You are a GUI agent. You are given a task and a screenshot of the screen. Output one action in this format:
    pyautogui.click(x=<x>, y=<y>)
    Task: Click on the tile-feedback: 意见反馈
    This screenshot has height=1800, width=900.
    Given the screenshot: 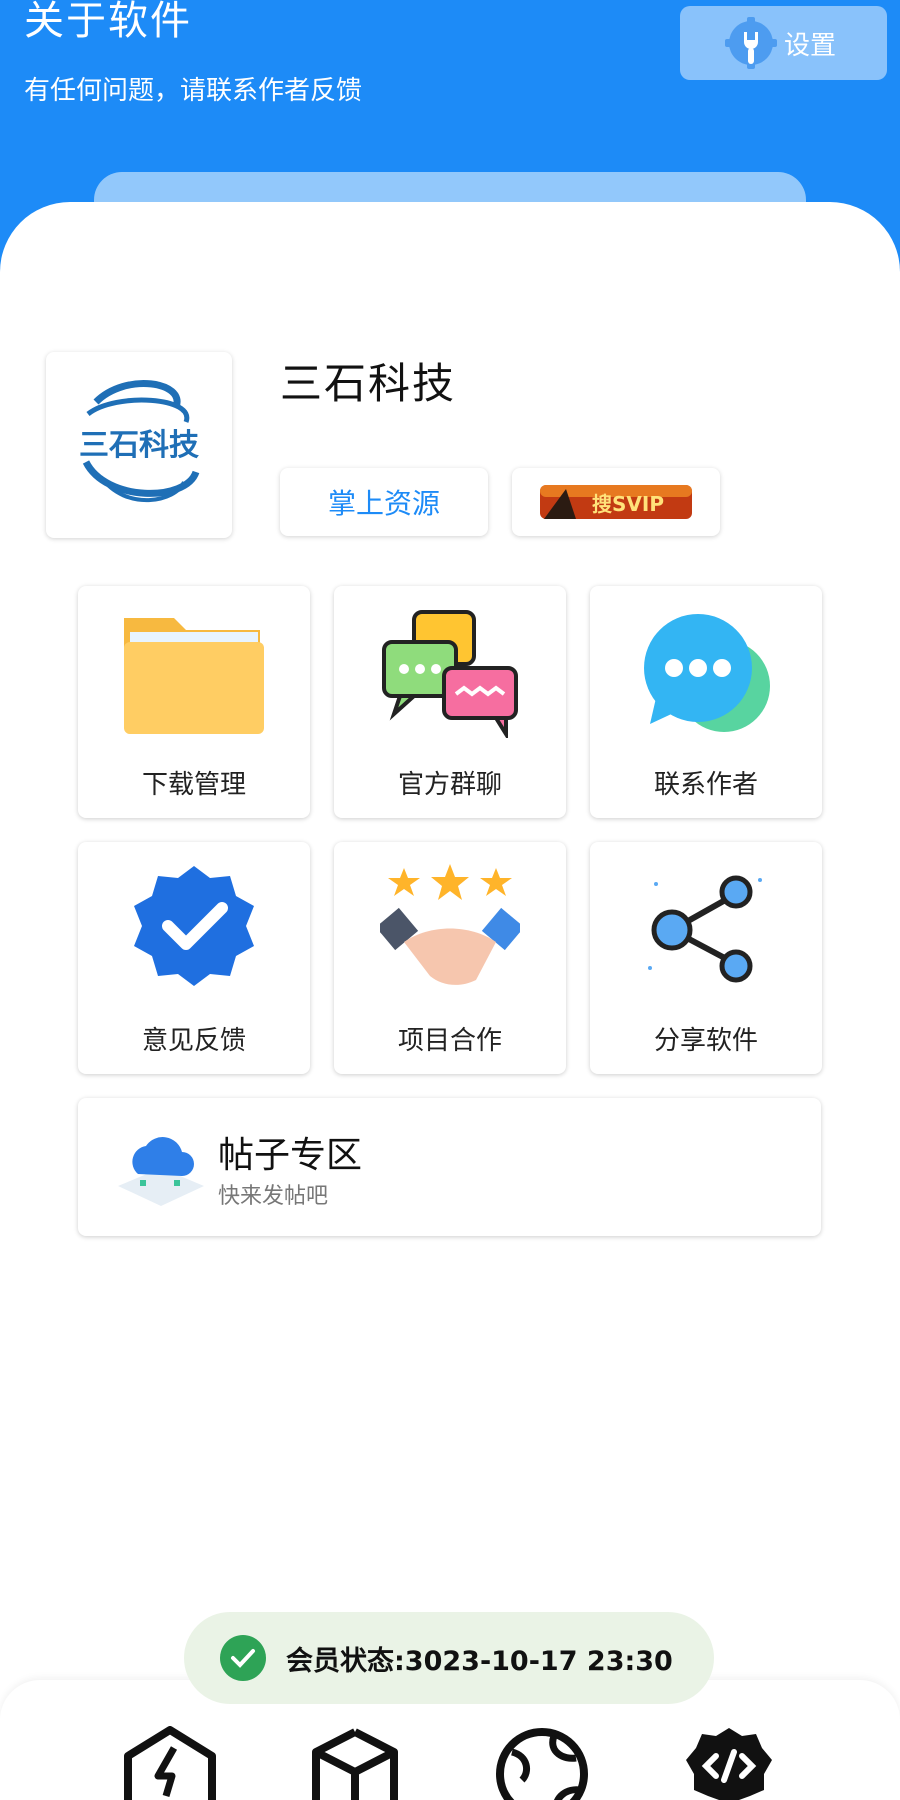 What is the action you would take?
    pyautogui.click(x=194, y=958)
    